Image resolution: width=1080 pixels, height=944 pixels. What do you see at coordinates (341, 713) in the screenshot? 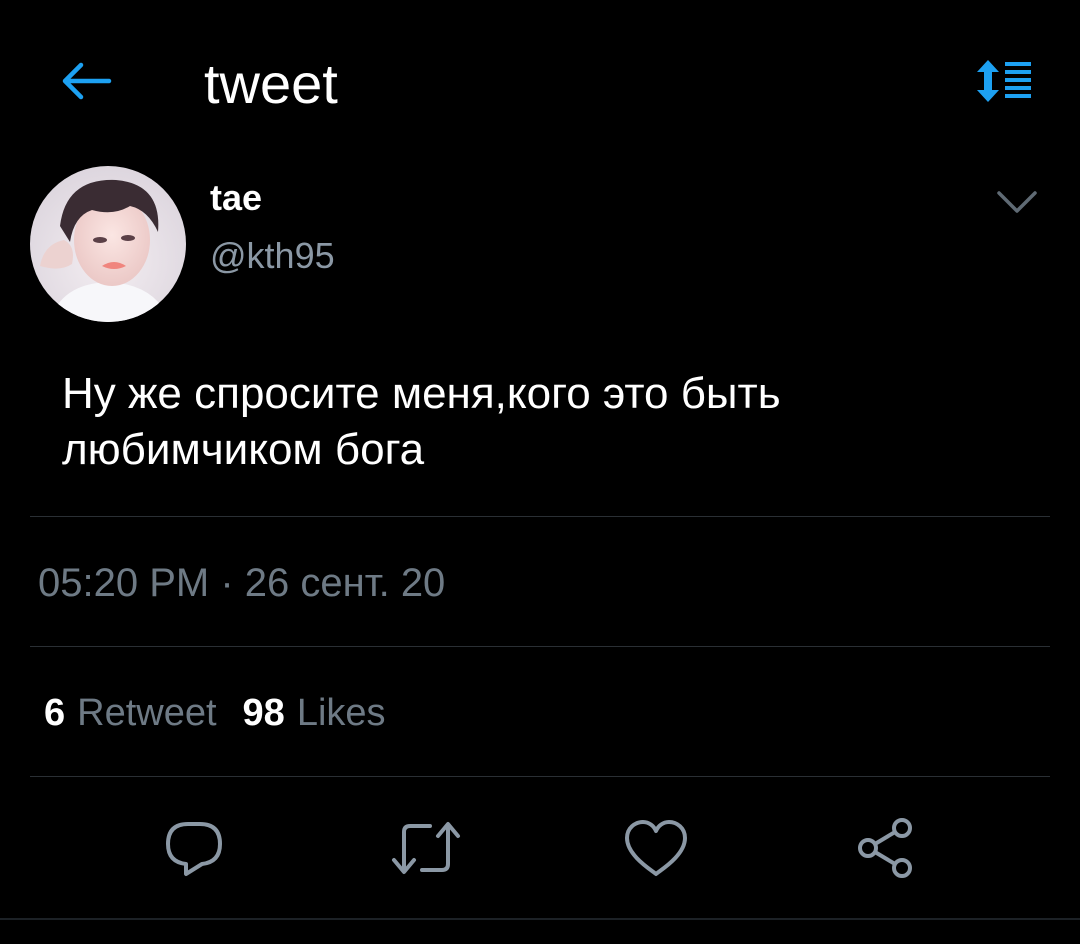
I see `like-label: Likes` at bounding box center [341, 713].